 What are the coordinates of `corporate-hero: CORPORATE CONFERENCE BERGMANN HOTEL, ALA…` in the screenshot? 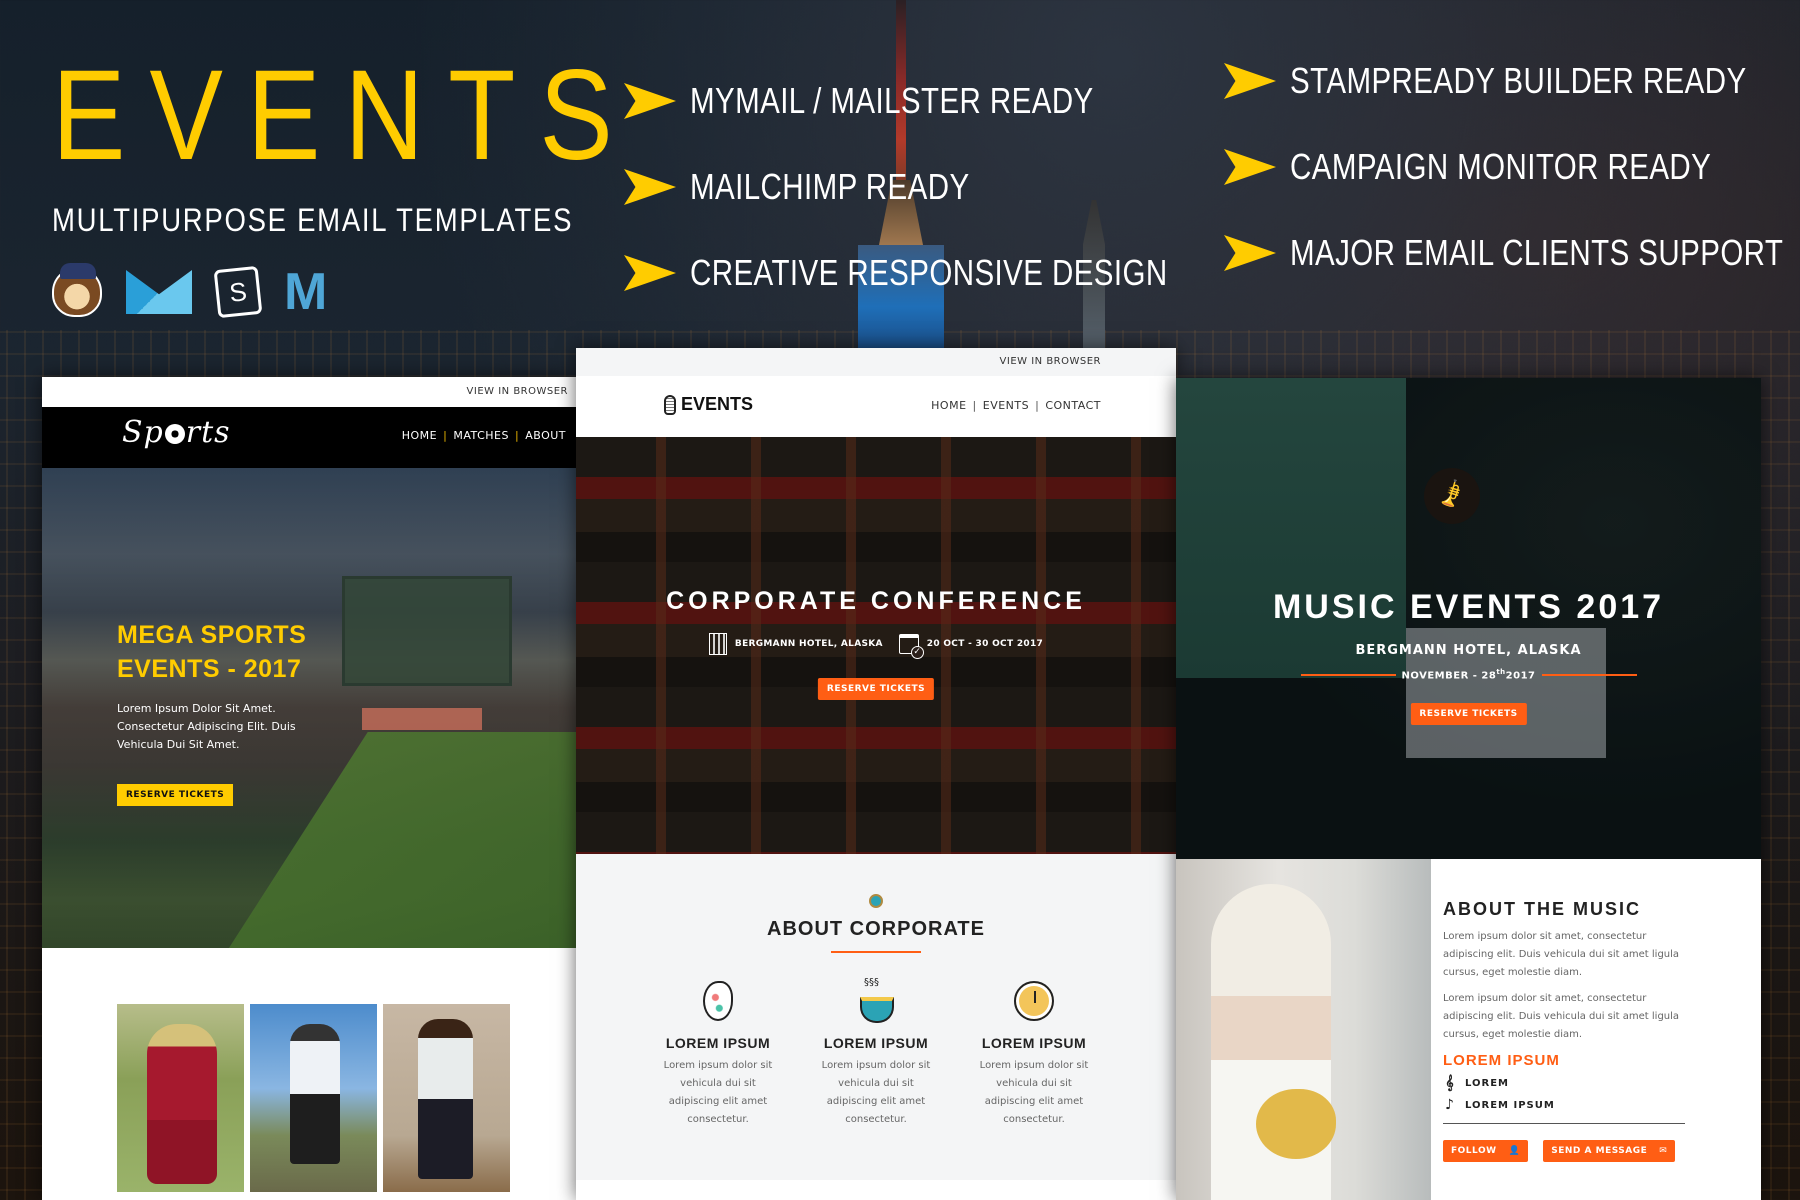 It's located at (876, 645).